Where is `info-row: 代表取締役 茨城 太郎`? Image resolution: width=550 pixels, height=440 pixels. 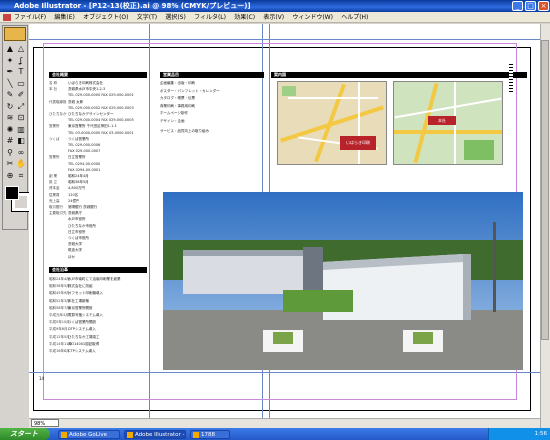 info-row: 代表取締役 茨城 太郎 is located at coordinates (66, 102).